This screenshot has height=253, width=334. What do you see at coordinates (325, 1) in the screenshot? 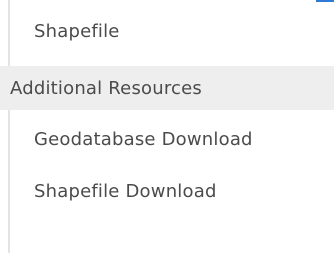
I see `top-link-fragment` at bounding box center [325, 1].